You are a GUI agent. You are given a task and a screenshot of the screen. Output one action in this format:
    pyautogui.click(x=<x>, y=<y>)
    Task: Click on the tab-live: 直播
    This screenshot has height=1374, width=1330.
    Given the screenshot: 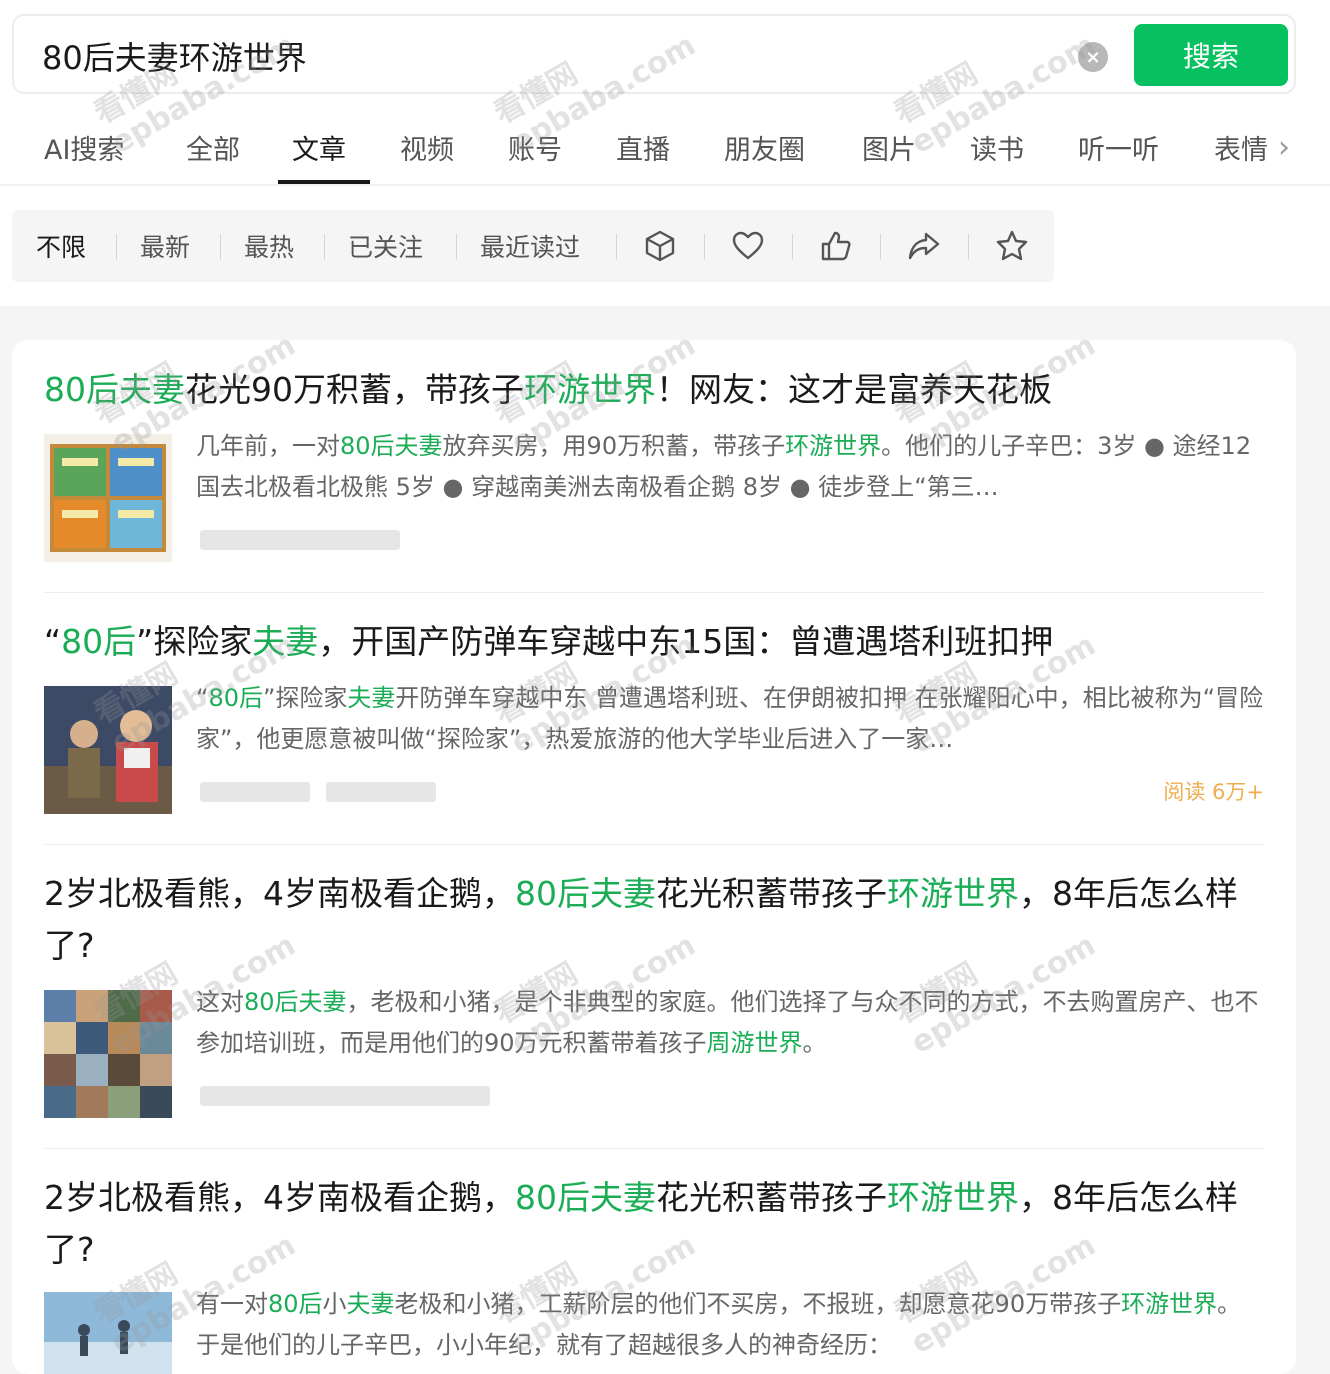 What is the action you would take?
    pyautogui.click(x=643, y=147)
    